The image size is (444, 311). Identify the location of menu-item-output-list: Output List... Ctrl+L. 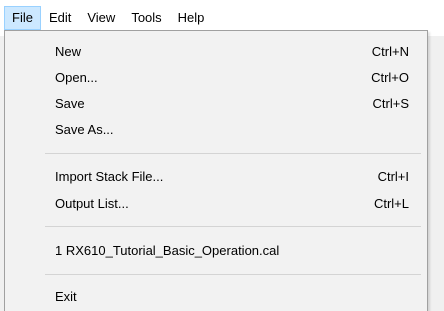
(216, 204).